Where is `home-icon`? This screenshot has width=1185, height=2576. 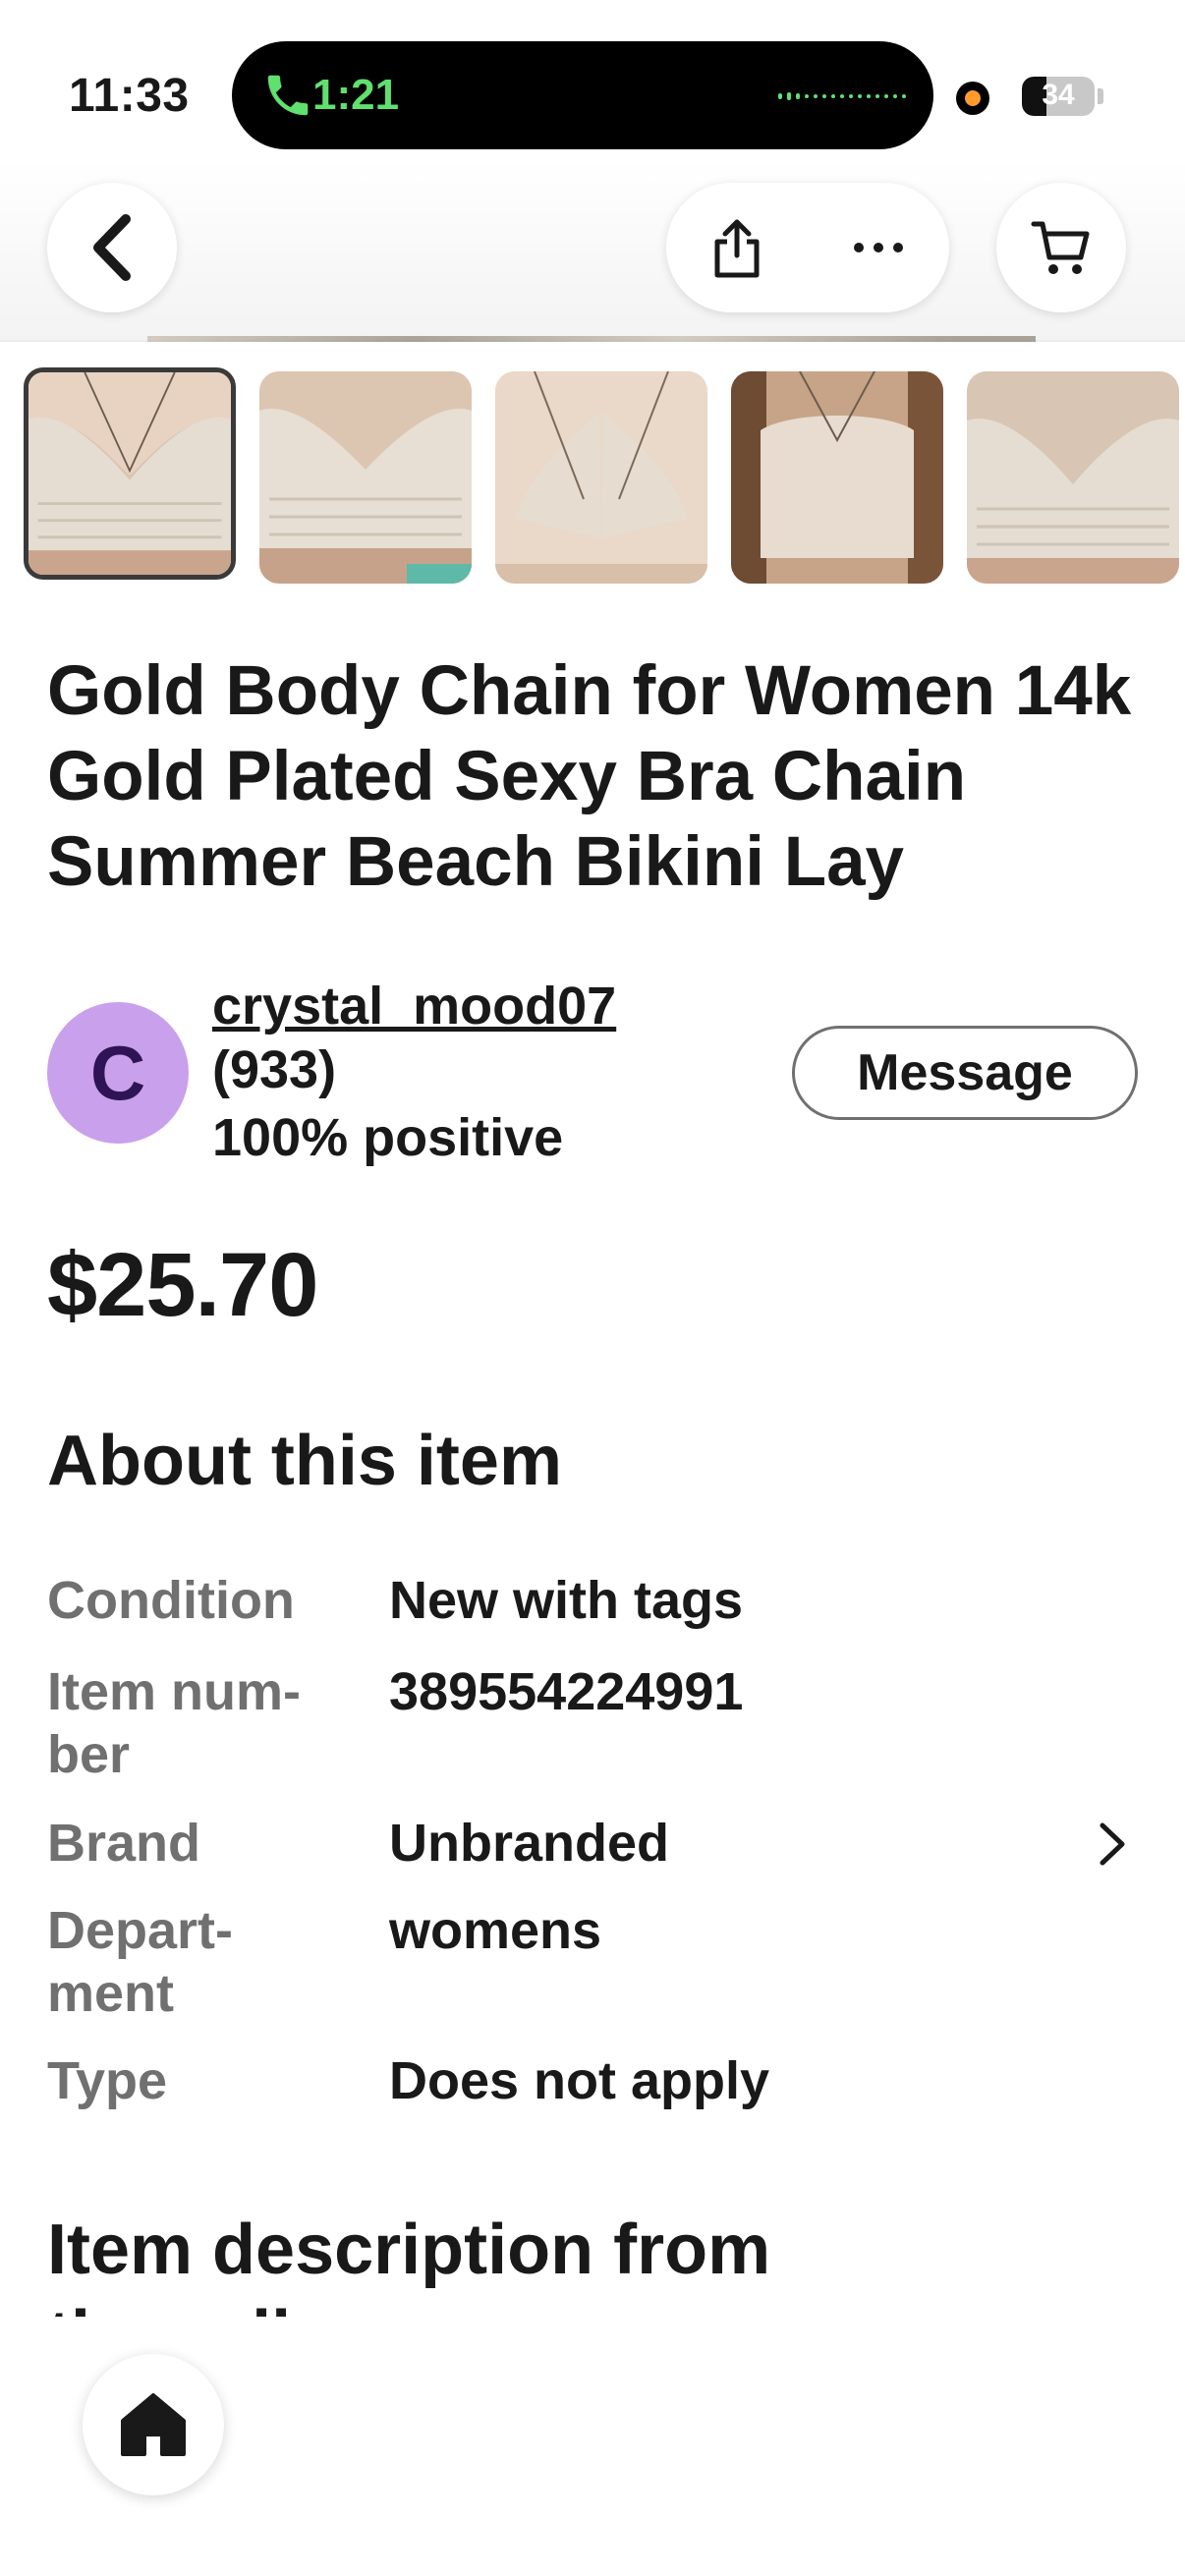 home-icon is located at coordinates (153, 2424).